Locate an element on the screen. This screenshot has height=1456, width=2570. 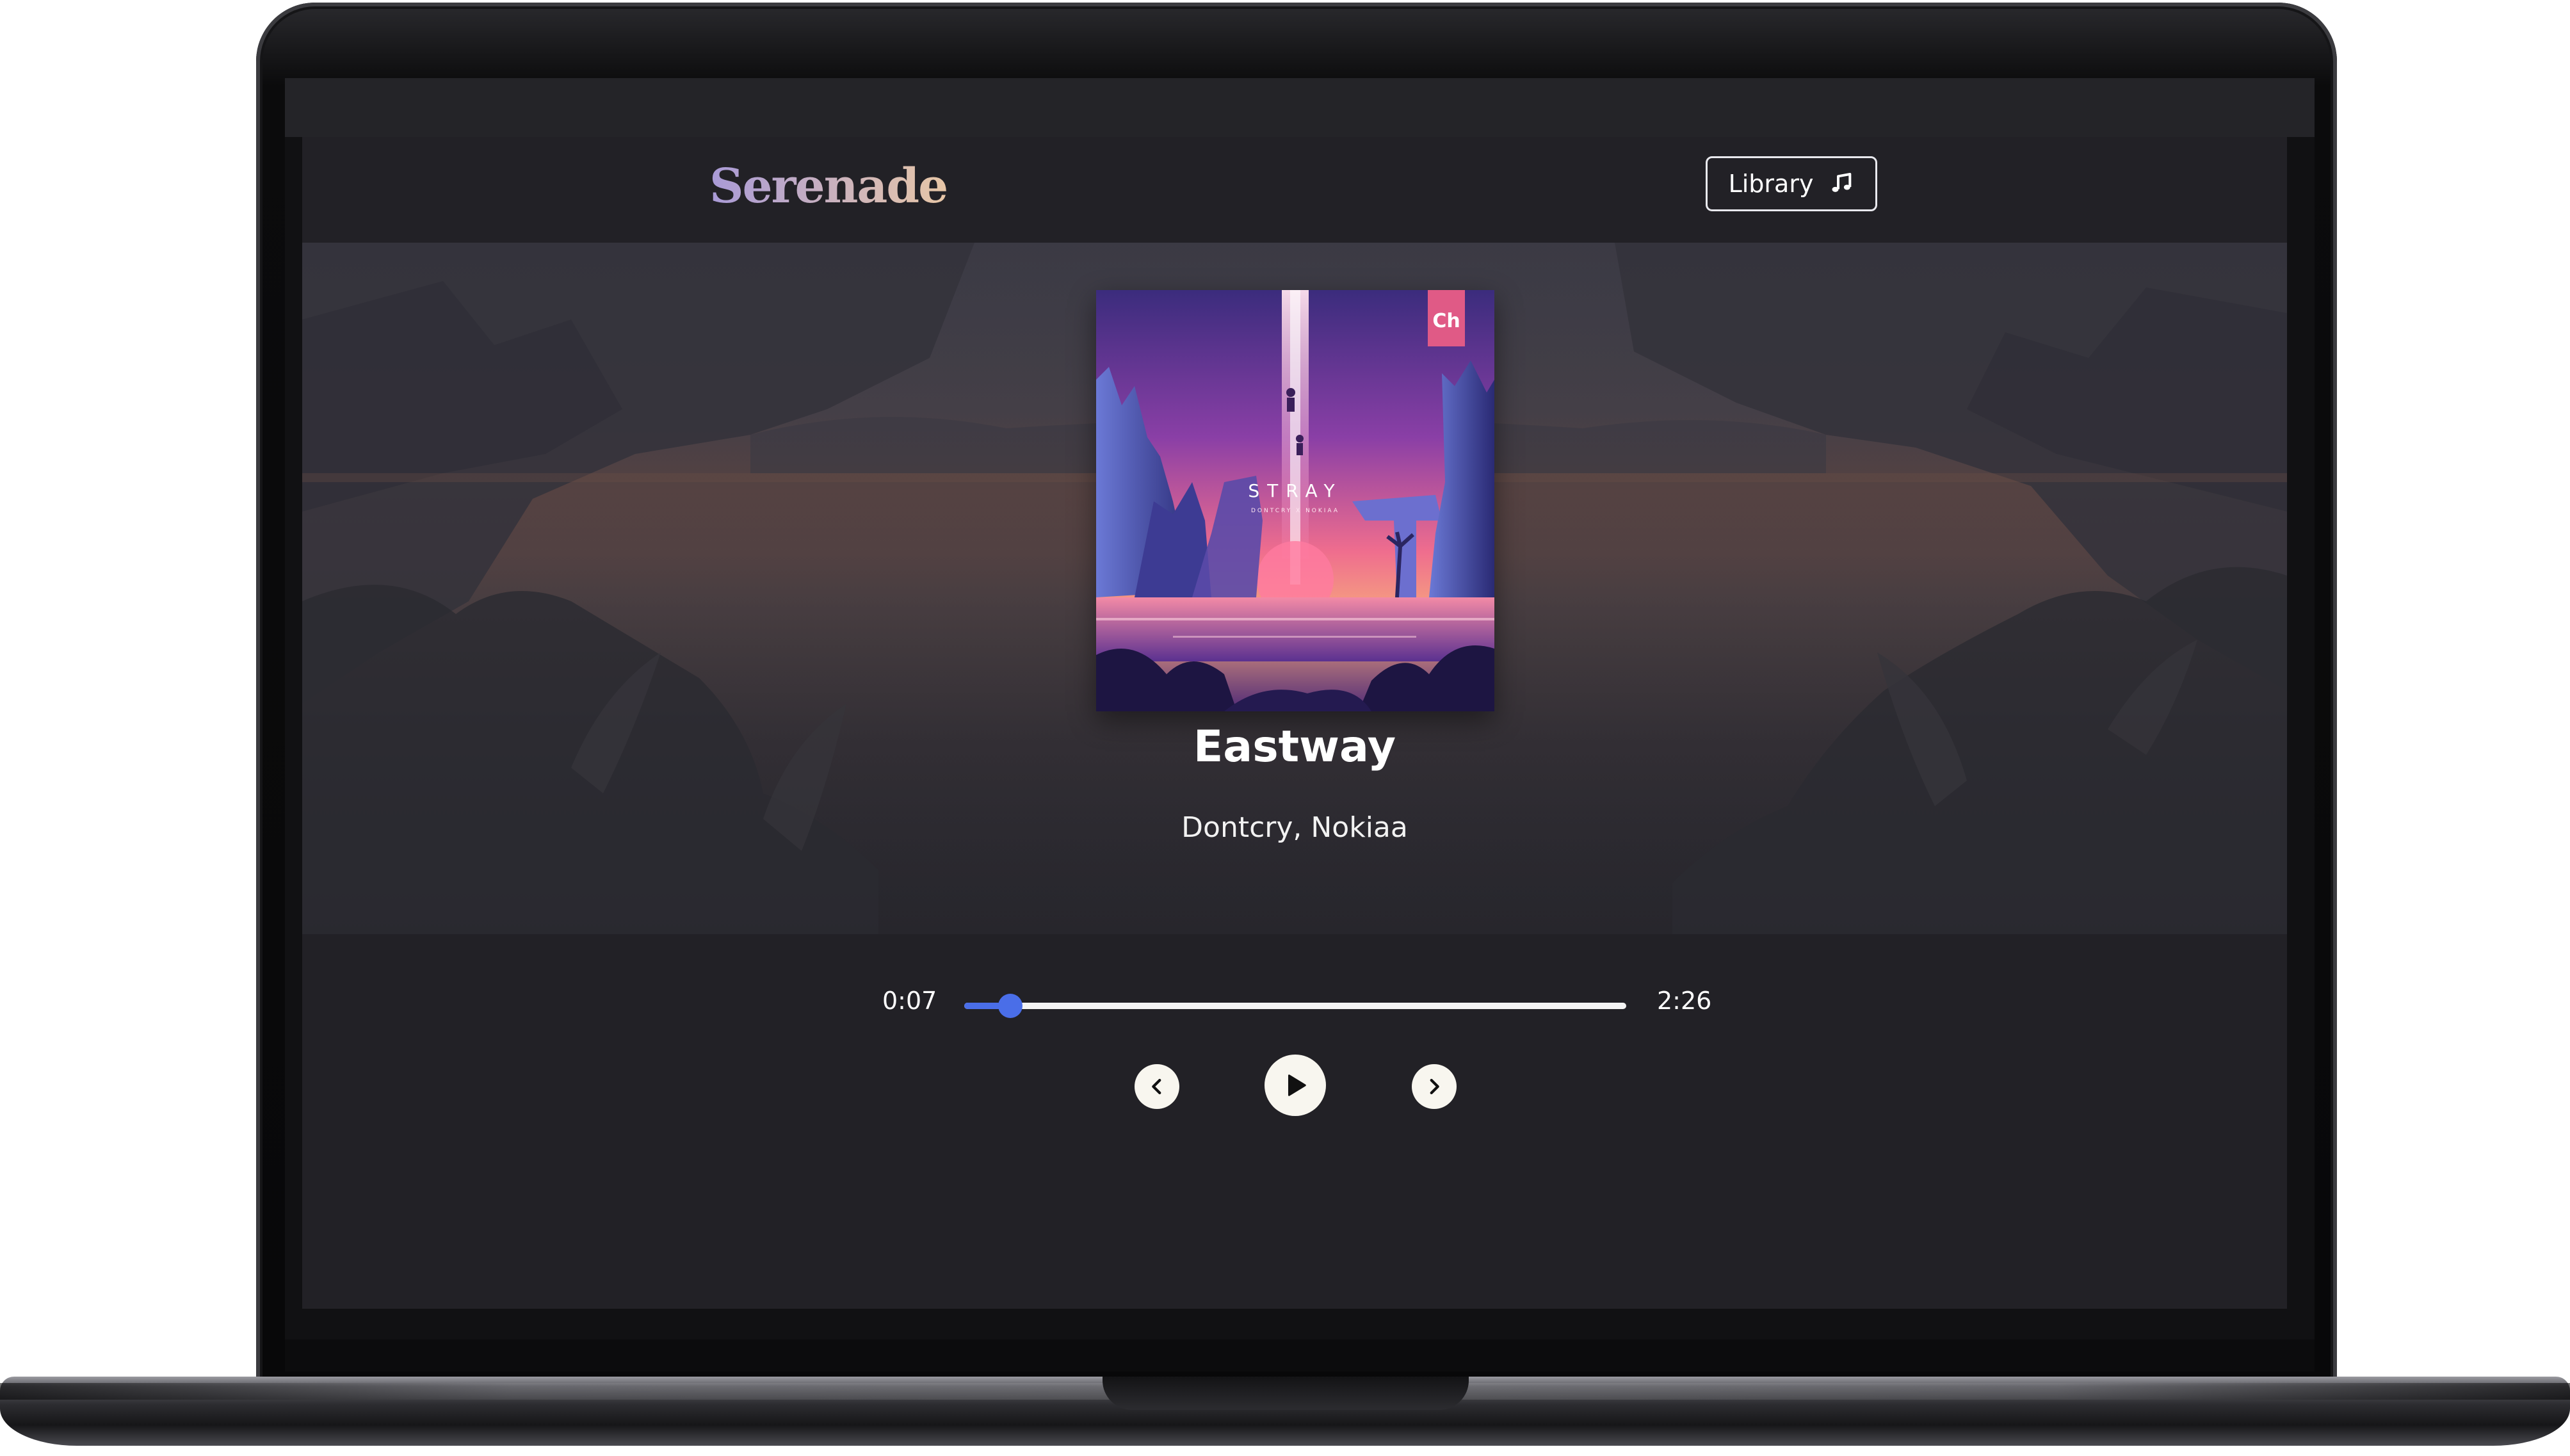
chevron-left-icon is located at coordinates (1156, 1086).